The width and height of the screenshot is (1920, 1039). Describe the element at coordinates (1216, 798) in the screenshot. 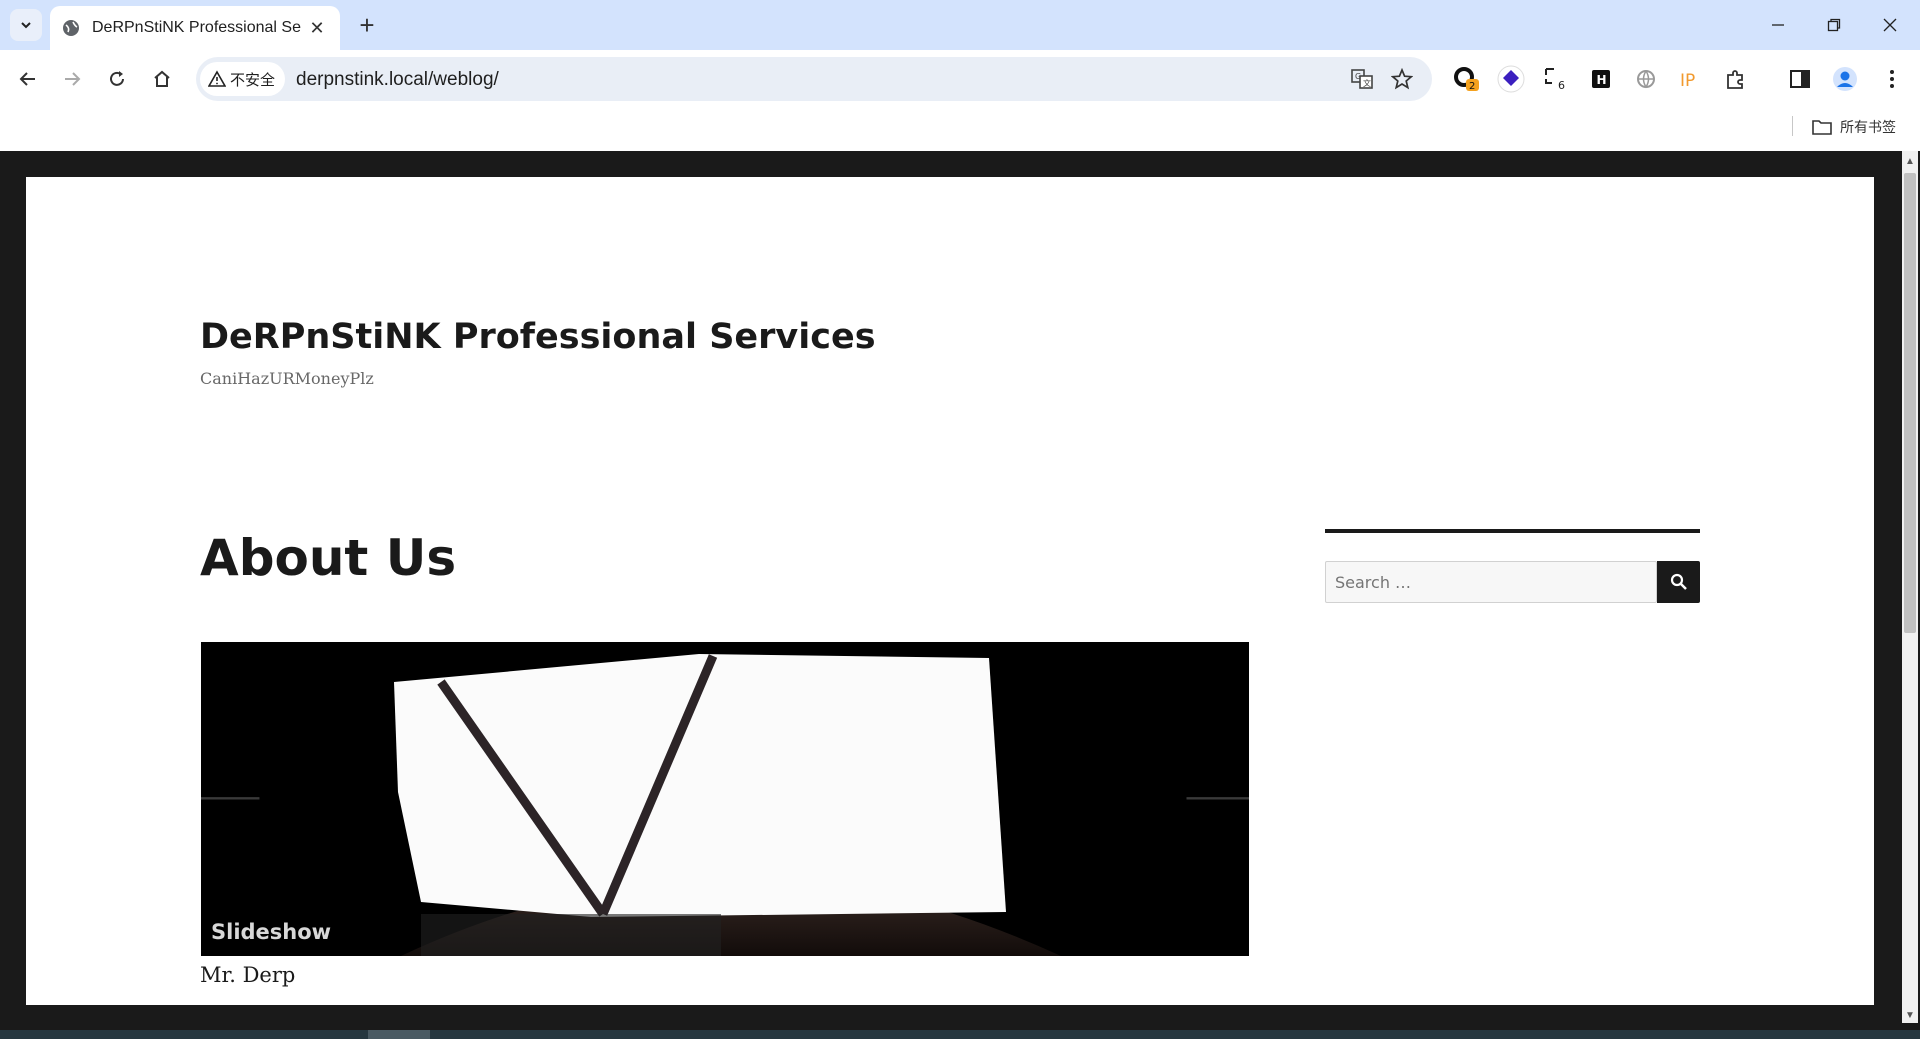

I see `slideshow-next-button: 🡒` at that location.